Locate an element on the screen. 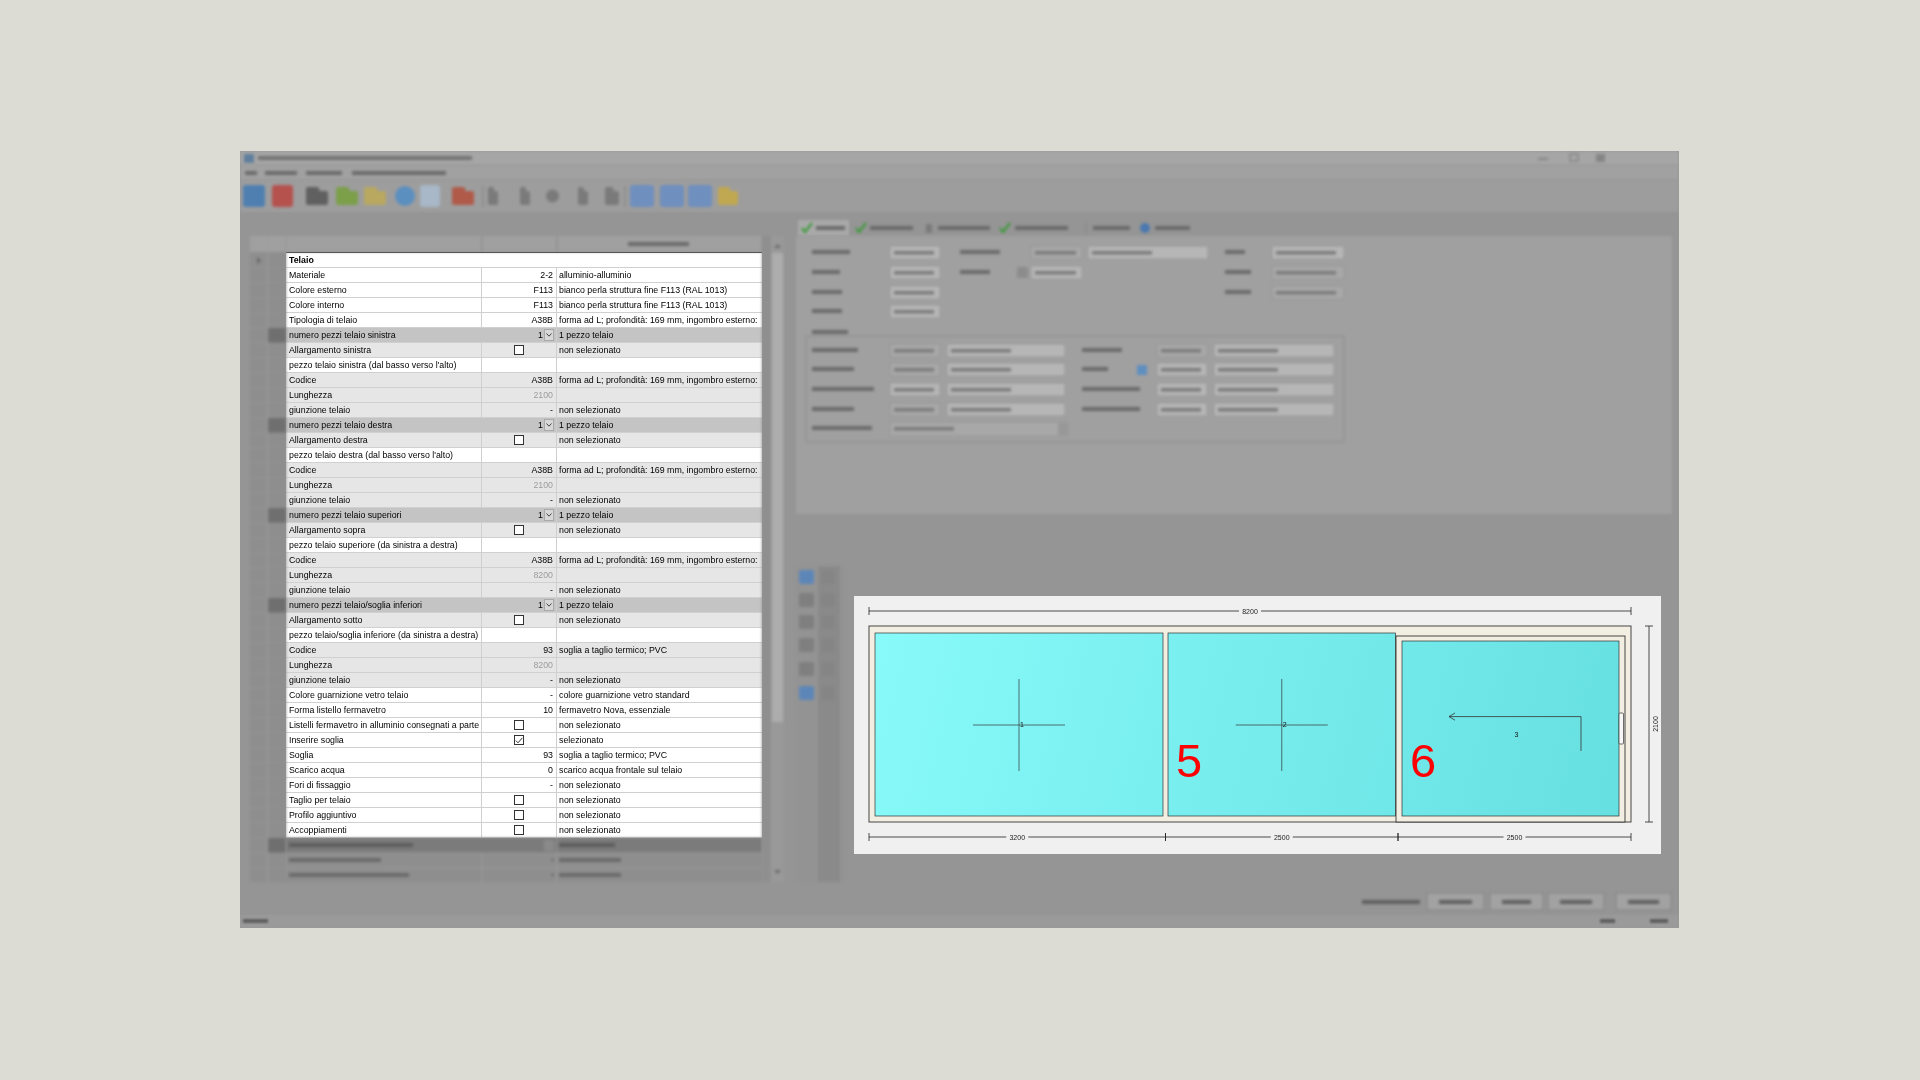 The height and width of the screenshot is (1080, 1920). property-description: colore guarnizione vetro standard is located at coordinates (624, 695).